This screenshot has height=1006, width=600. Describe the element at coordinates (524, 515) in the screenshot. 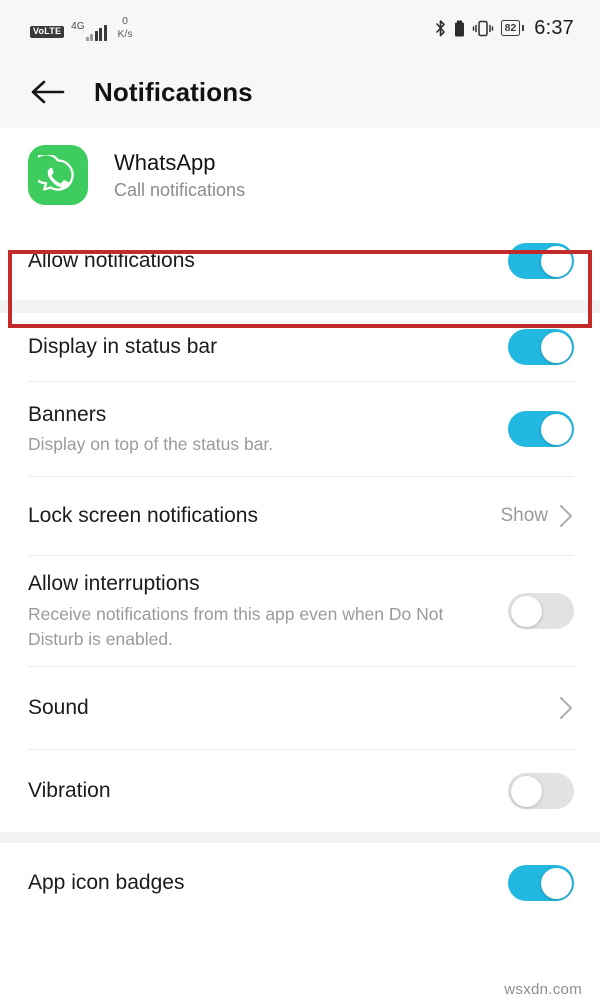

I see `setting-value: Show` at that location.